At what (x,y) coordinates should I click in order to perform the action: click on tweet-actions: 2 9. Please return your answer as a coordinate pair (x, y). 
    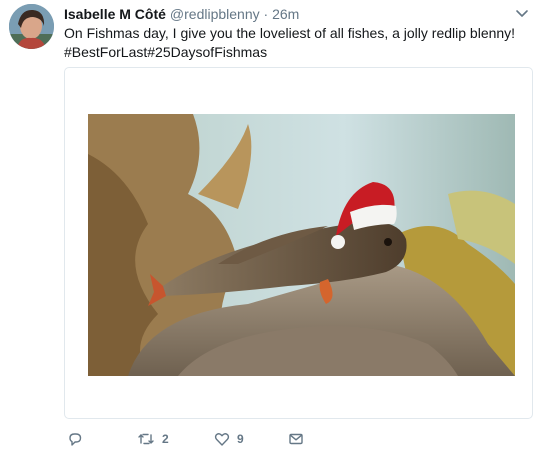
    Looking at the image, I should click on (214, 439).